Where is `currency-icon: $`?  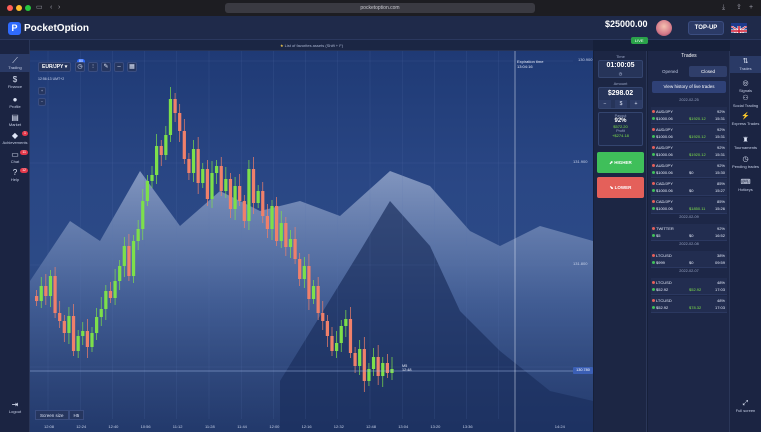
currency-icon: $ is located at coordinates (621, 104).